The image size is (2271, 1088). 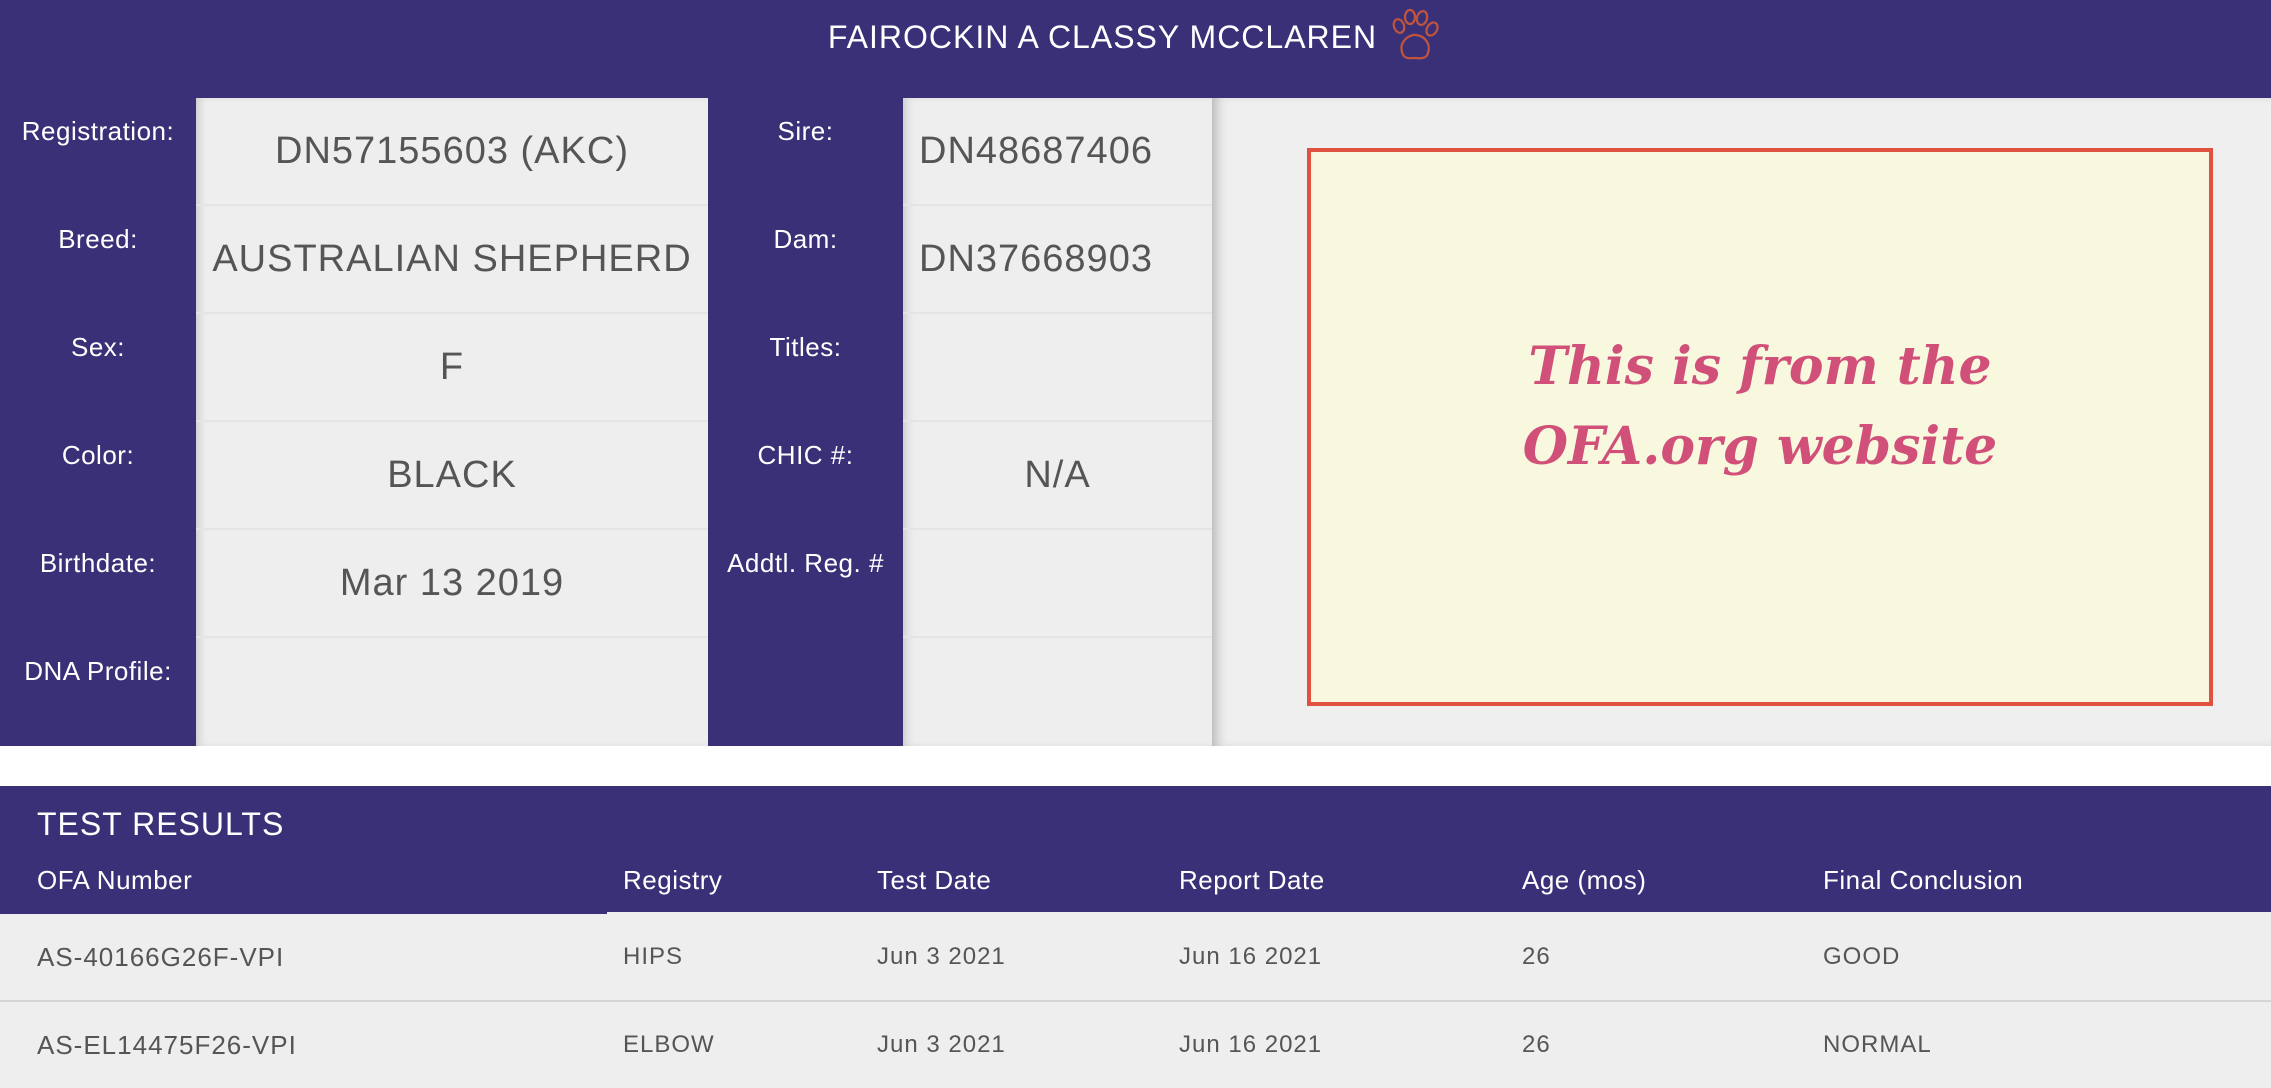 I want to click on note-text: This is from the OFA.org website, so click(x=1760, y=406).